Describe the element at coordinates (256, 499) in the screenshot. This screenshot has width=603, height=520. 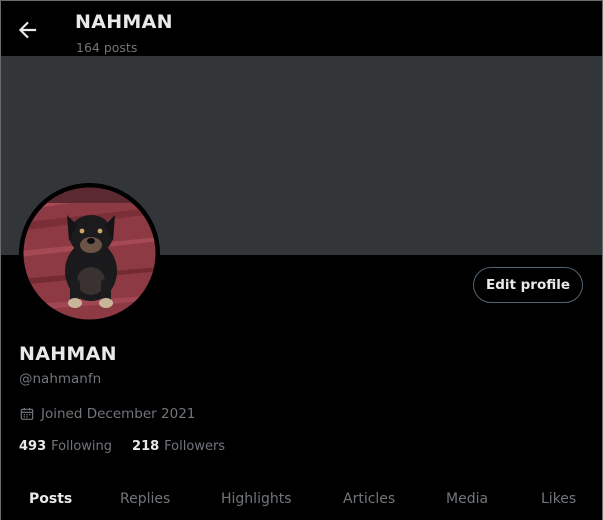
I see `tab-highlights: Highlights` at that location.